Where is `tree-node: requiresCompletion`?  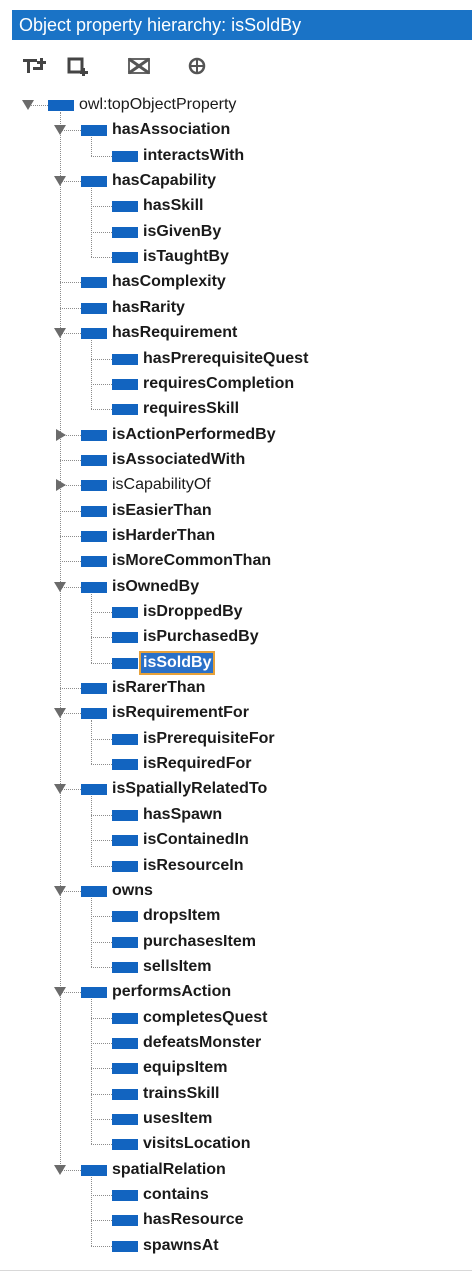
tree-node: requiresCompletion is located at coordinates (236, 384).